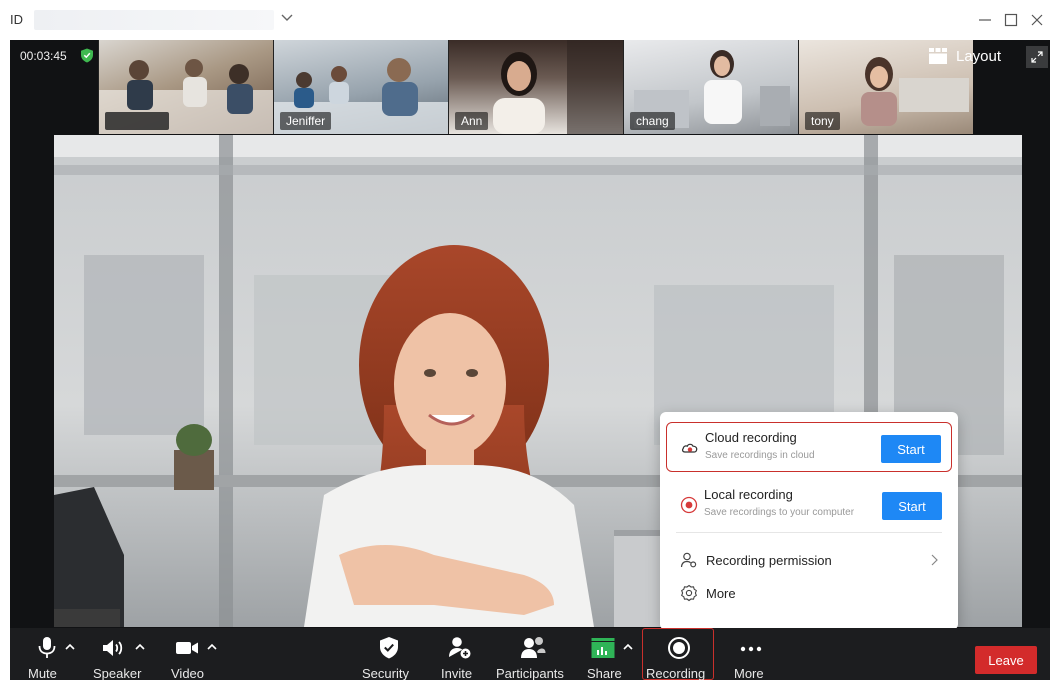 Image resolution: width=1050 pixels, height=680 pixels. Describe the element at coordinates (70, 647) in the screenshot. I see `audio-options-caret-icon` at that location.